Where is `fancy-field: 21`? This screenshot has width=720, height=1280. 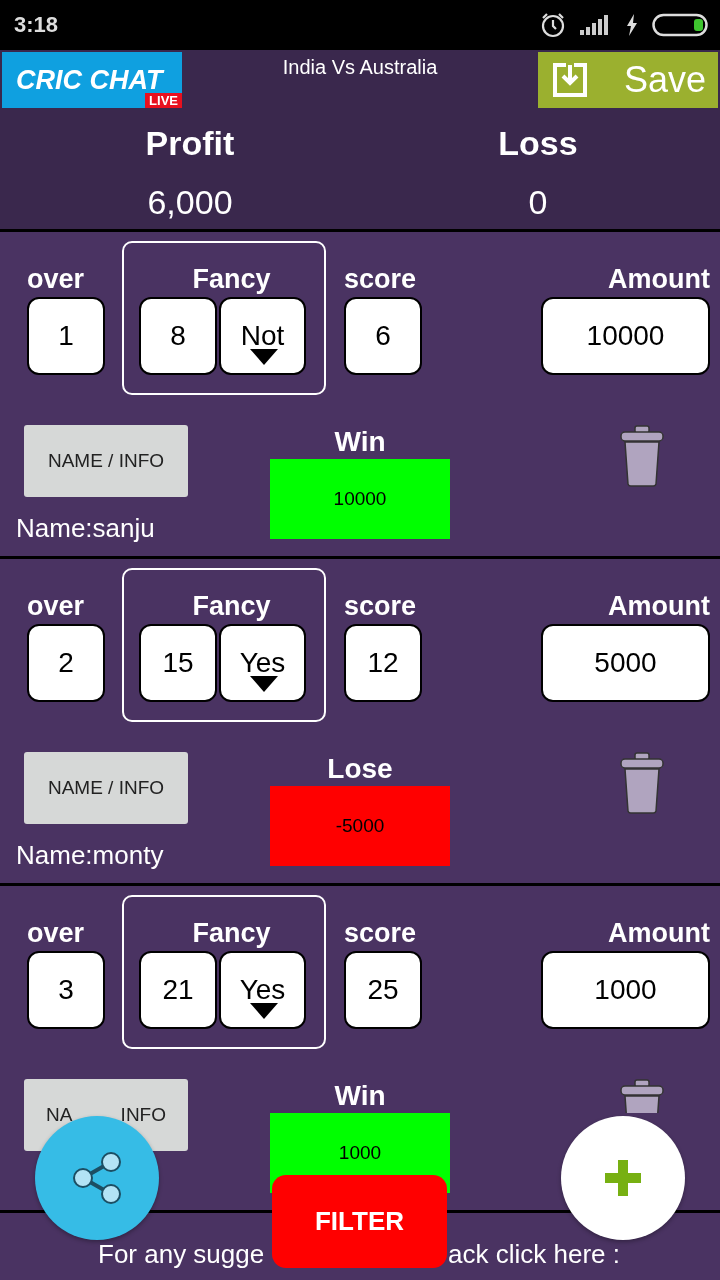 fancy-field: 21 is located at coordinates (178, 990).